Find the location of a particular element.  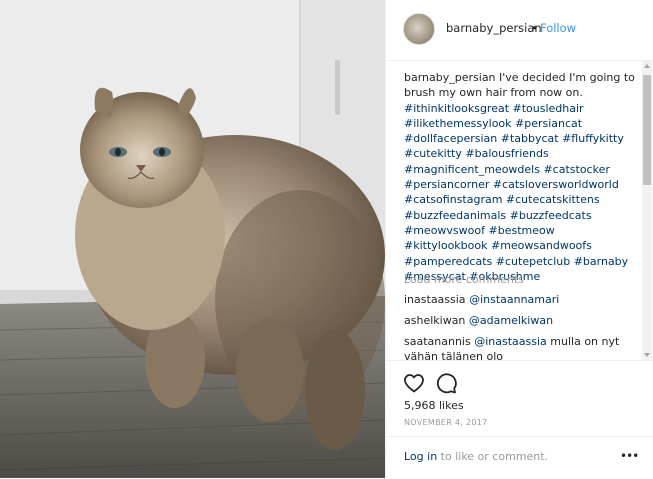

post-footer: Log in to like or comment. ••• is located at coordinates (519, 457).